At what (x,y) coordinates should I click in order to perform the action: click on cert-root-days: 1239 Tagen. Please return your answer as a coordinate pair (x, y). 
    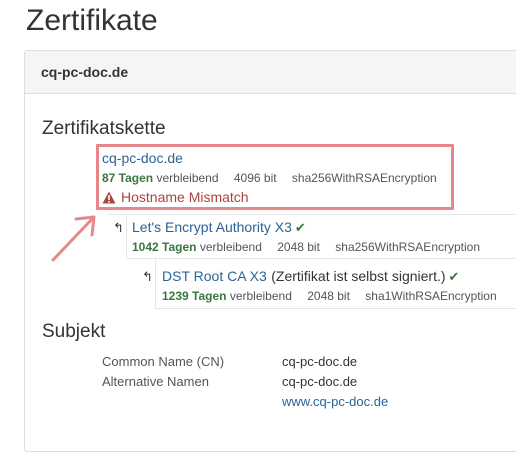
    Looking at the image, I should click on (194, 296).